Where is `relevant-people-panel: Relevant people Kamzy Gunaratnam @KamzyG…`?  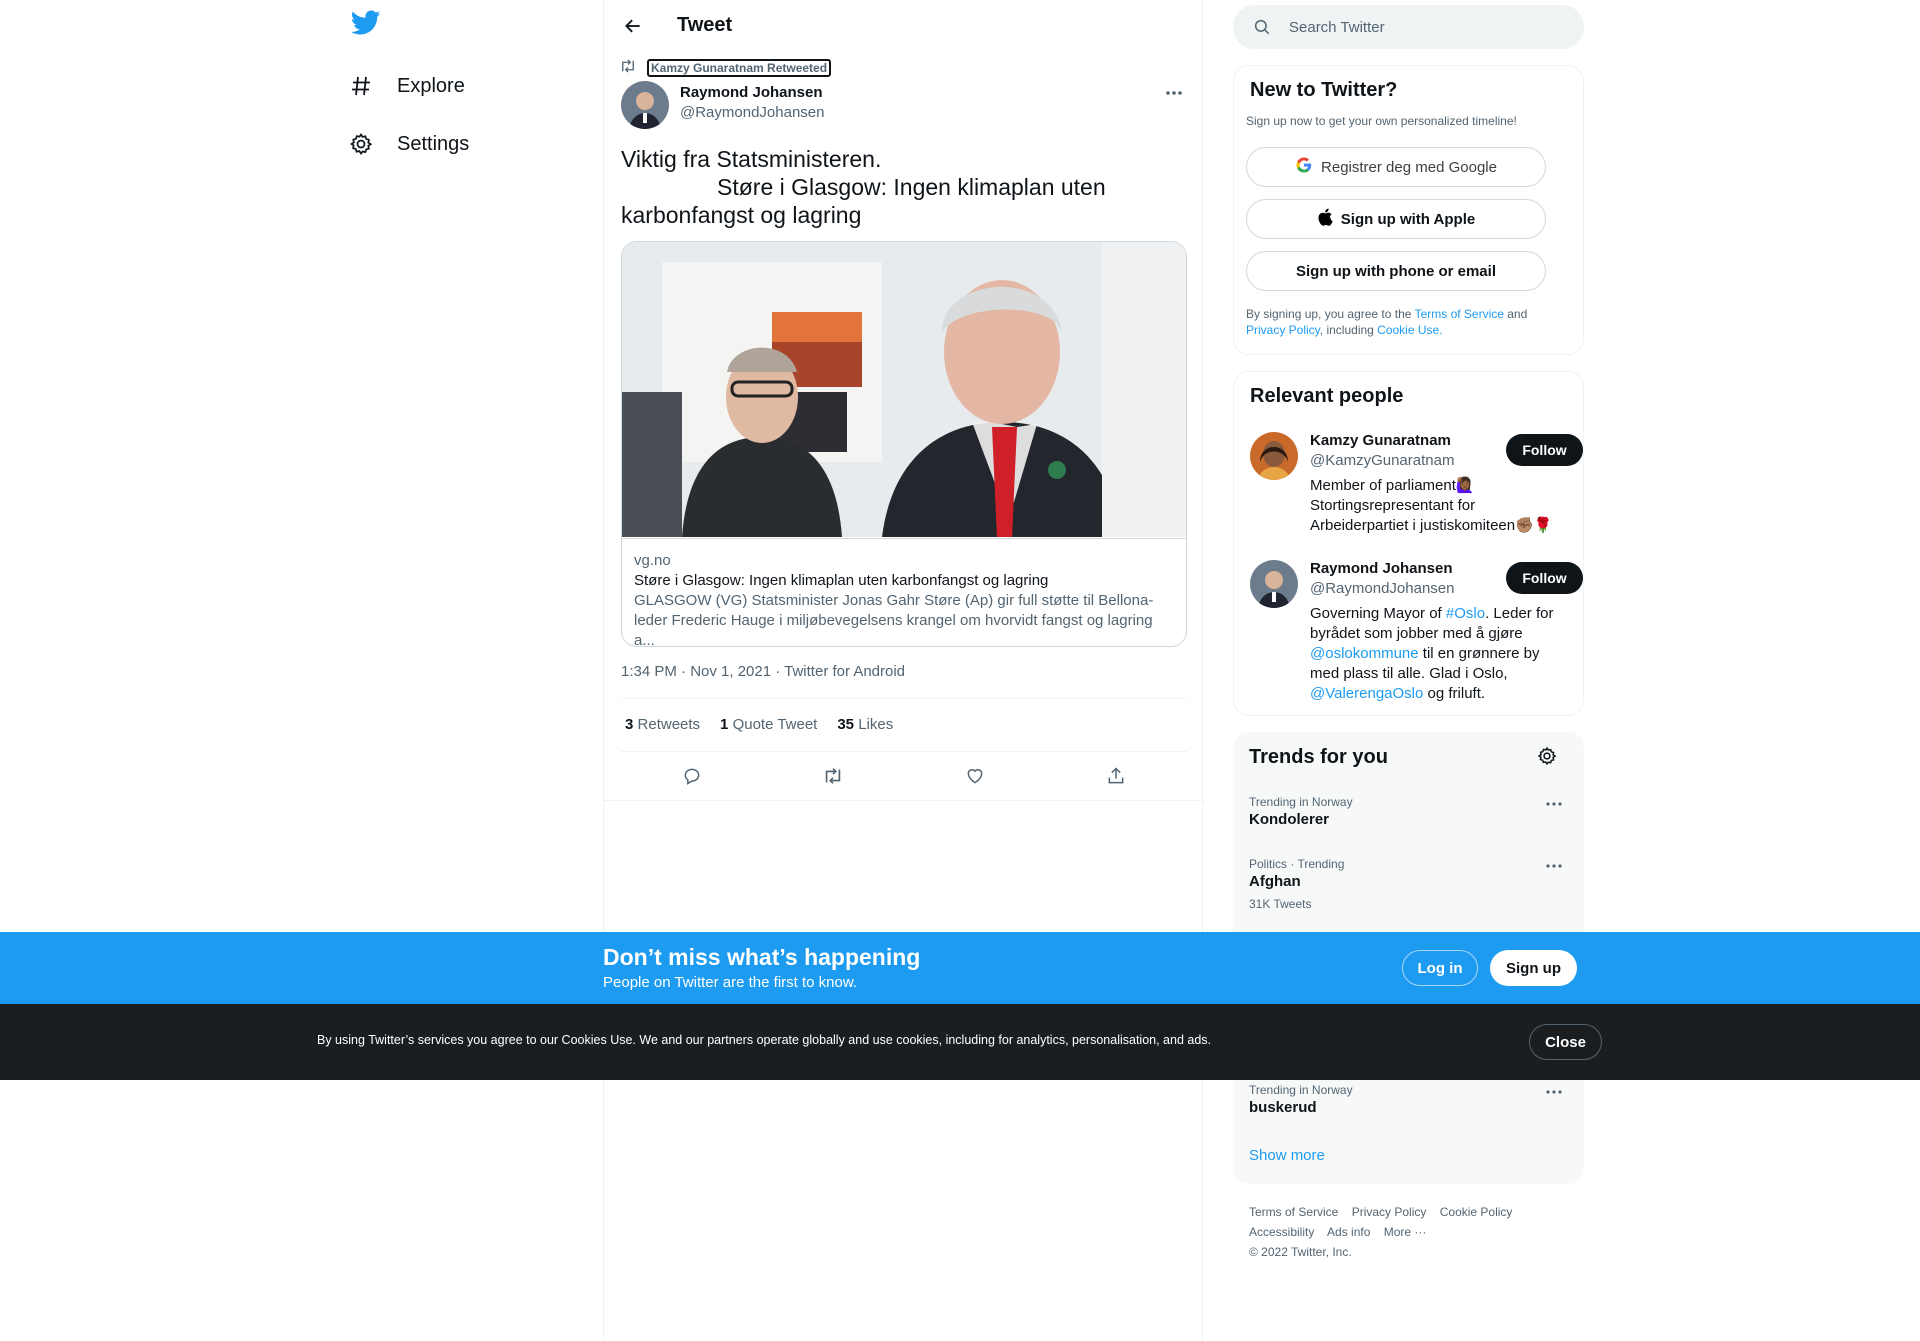 relevant-people-panel: Relevant people Kamzy Gunaratnam @KamzyG… is located at coordinates (1408, 543).